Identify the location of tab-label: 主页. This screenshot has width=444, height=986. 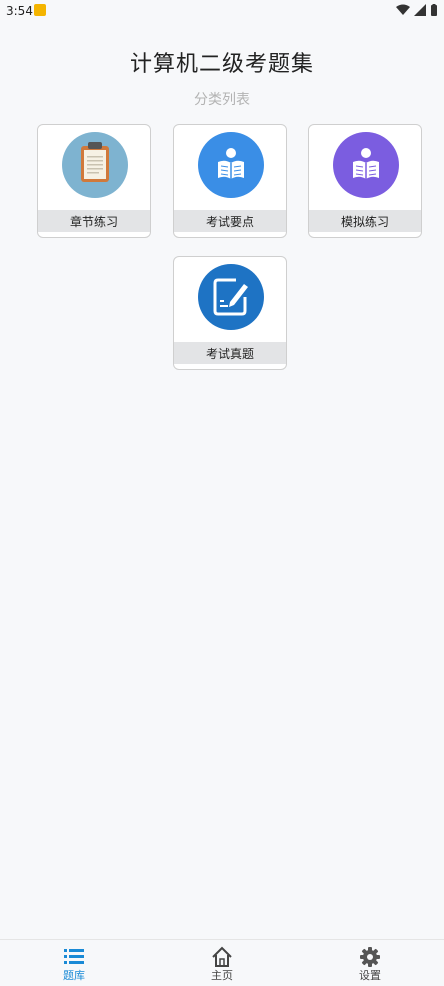
(222, 975).